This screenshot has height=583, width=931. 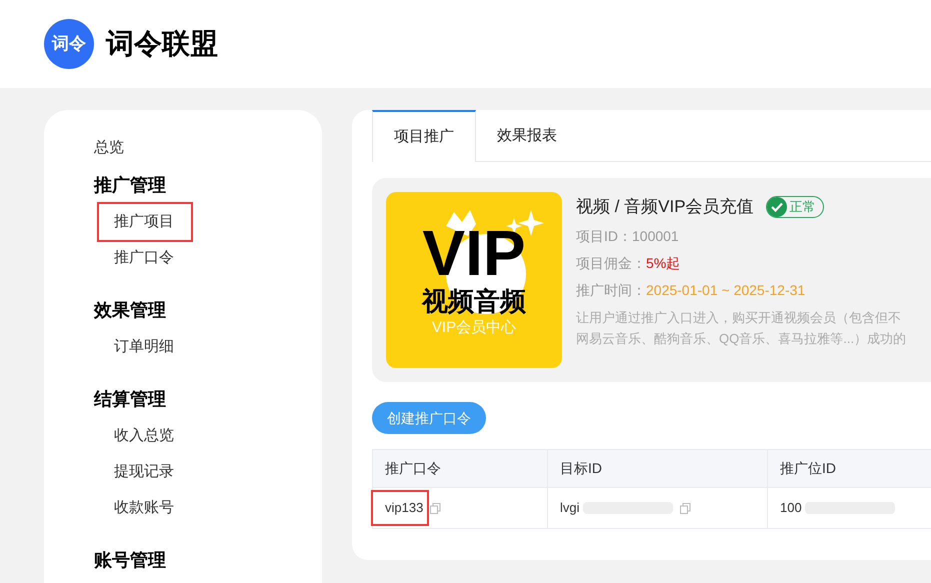 I want to click on sidebar-item: 提现记录, so click(x=144, y=472).